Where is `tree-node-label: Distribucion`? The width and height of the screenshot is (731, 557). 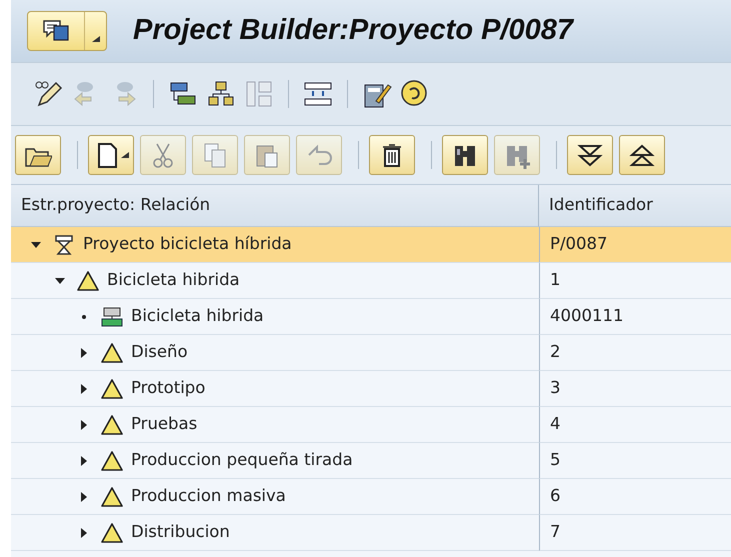 tree-node-label: Distribucion is located at coordinates (180, 532).